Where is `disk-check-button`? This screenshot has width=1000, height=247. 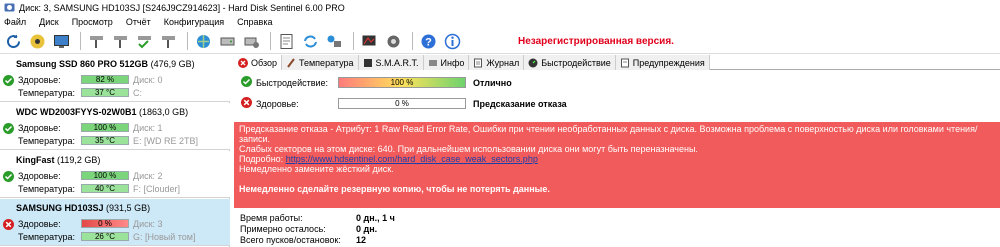 disk-check-button is located at coordinates (37, 41).